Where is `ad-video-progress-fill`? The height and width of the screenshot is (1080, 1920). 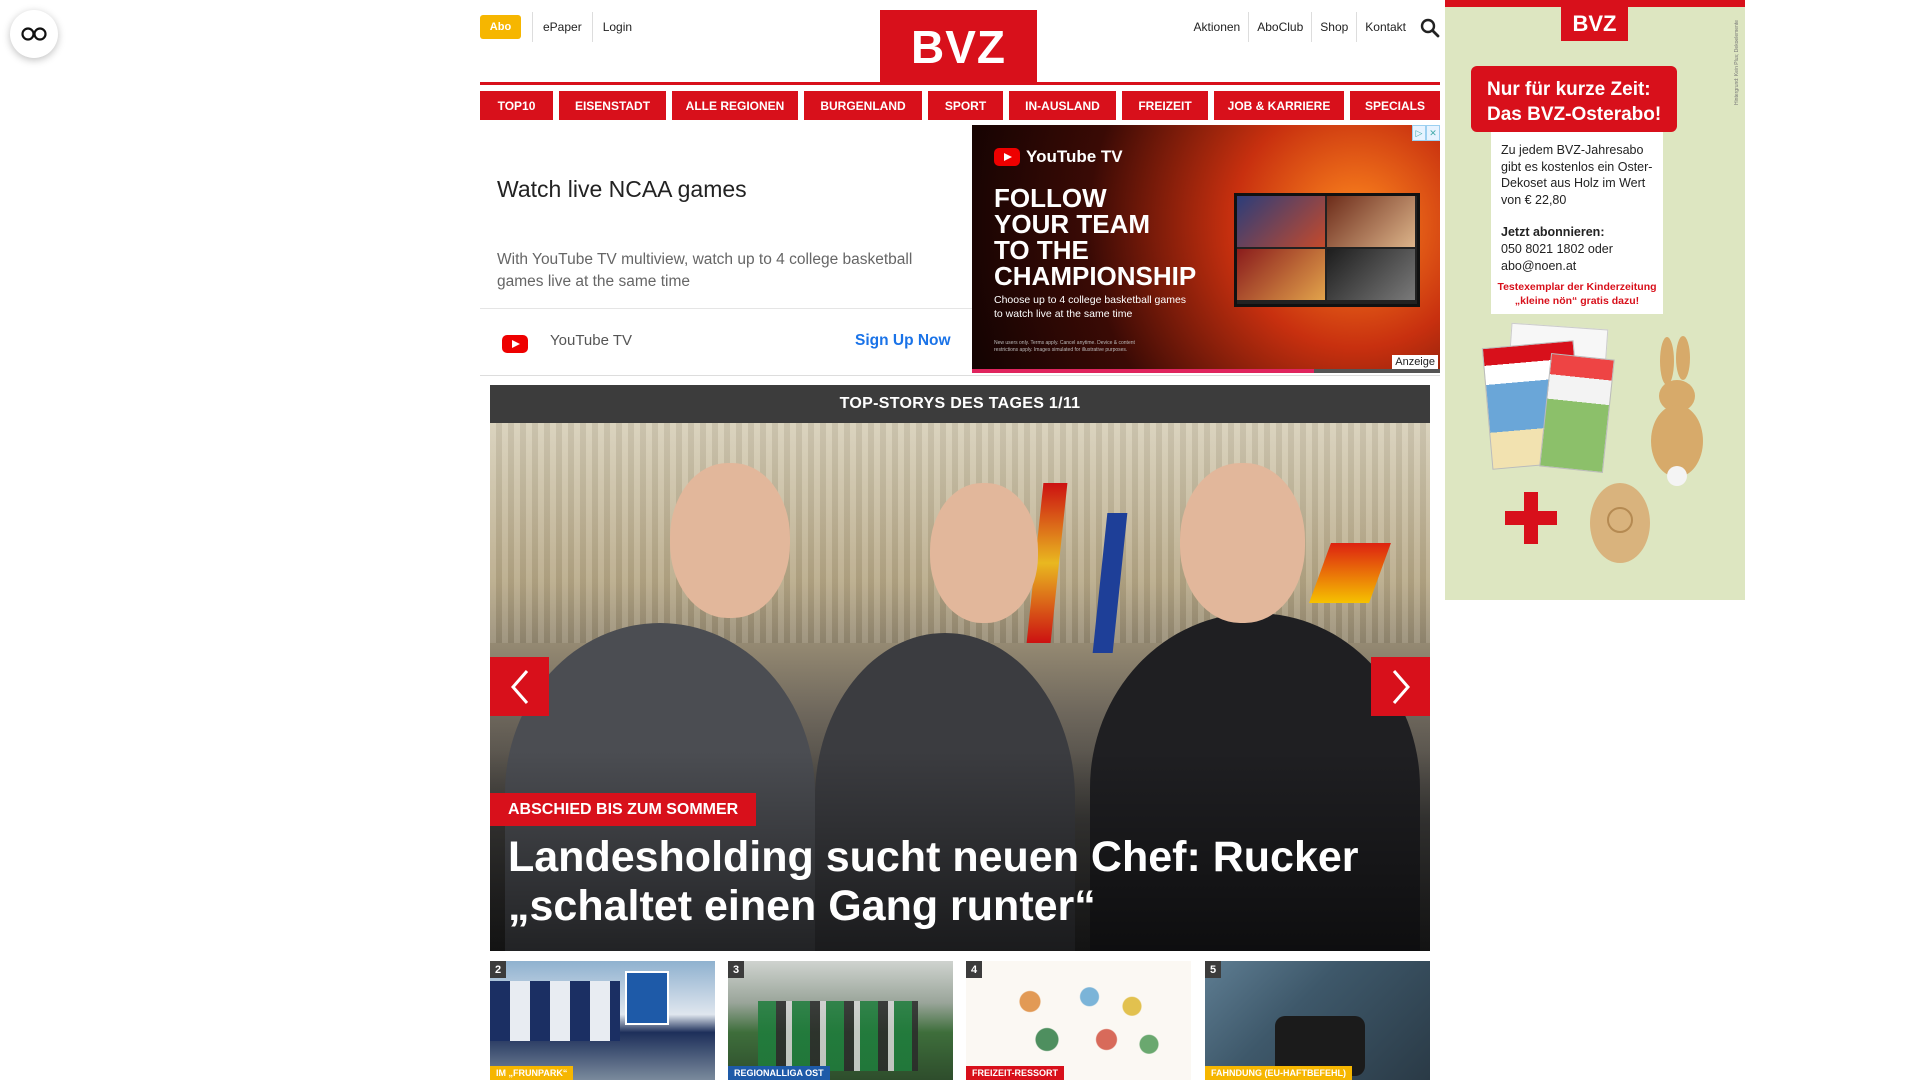
ad-video-progress-fill is located at coordinates (1143, 371).